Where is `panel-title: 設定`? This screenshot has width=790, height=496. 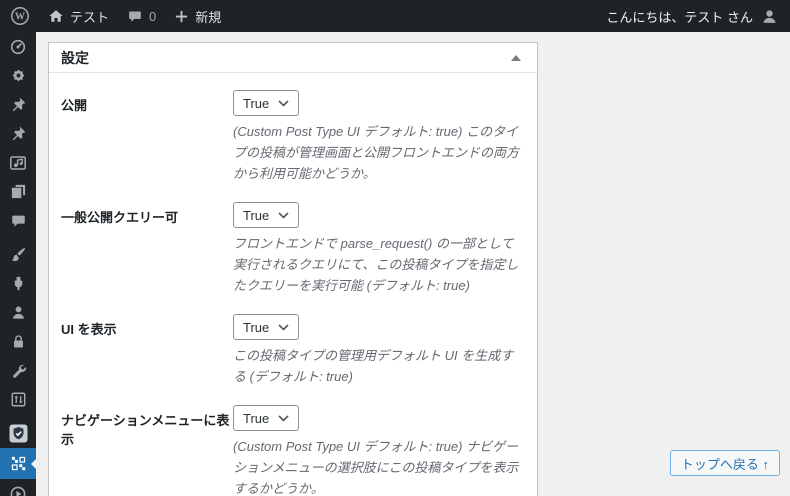 panel-title: 設定 is located at coordinates (75, 57).